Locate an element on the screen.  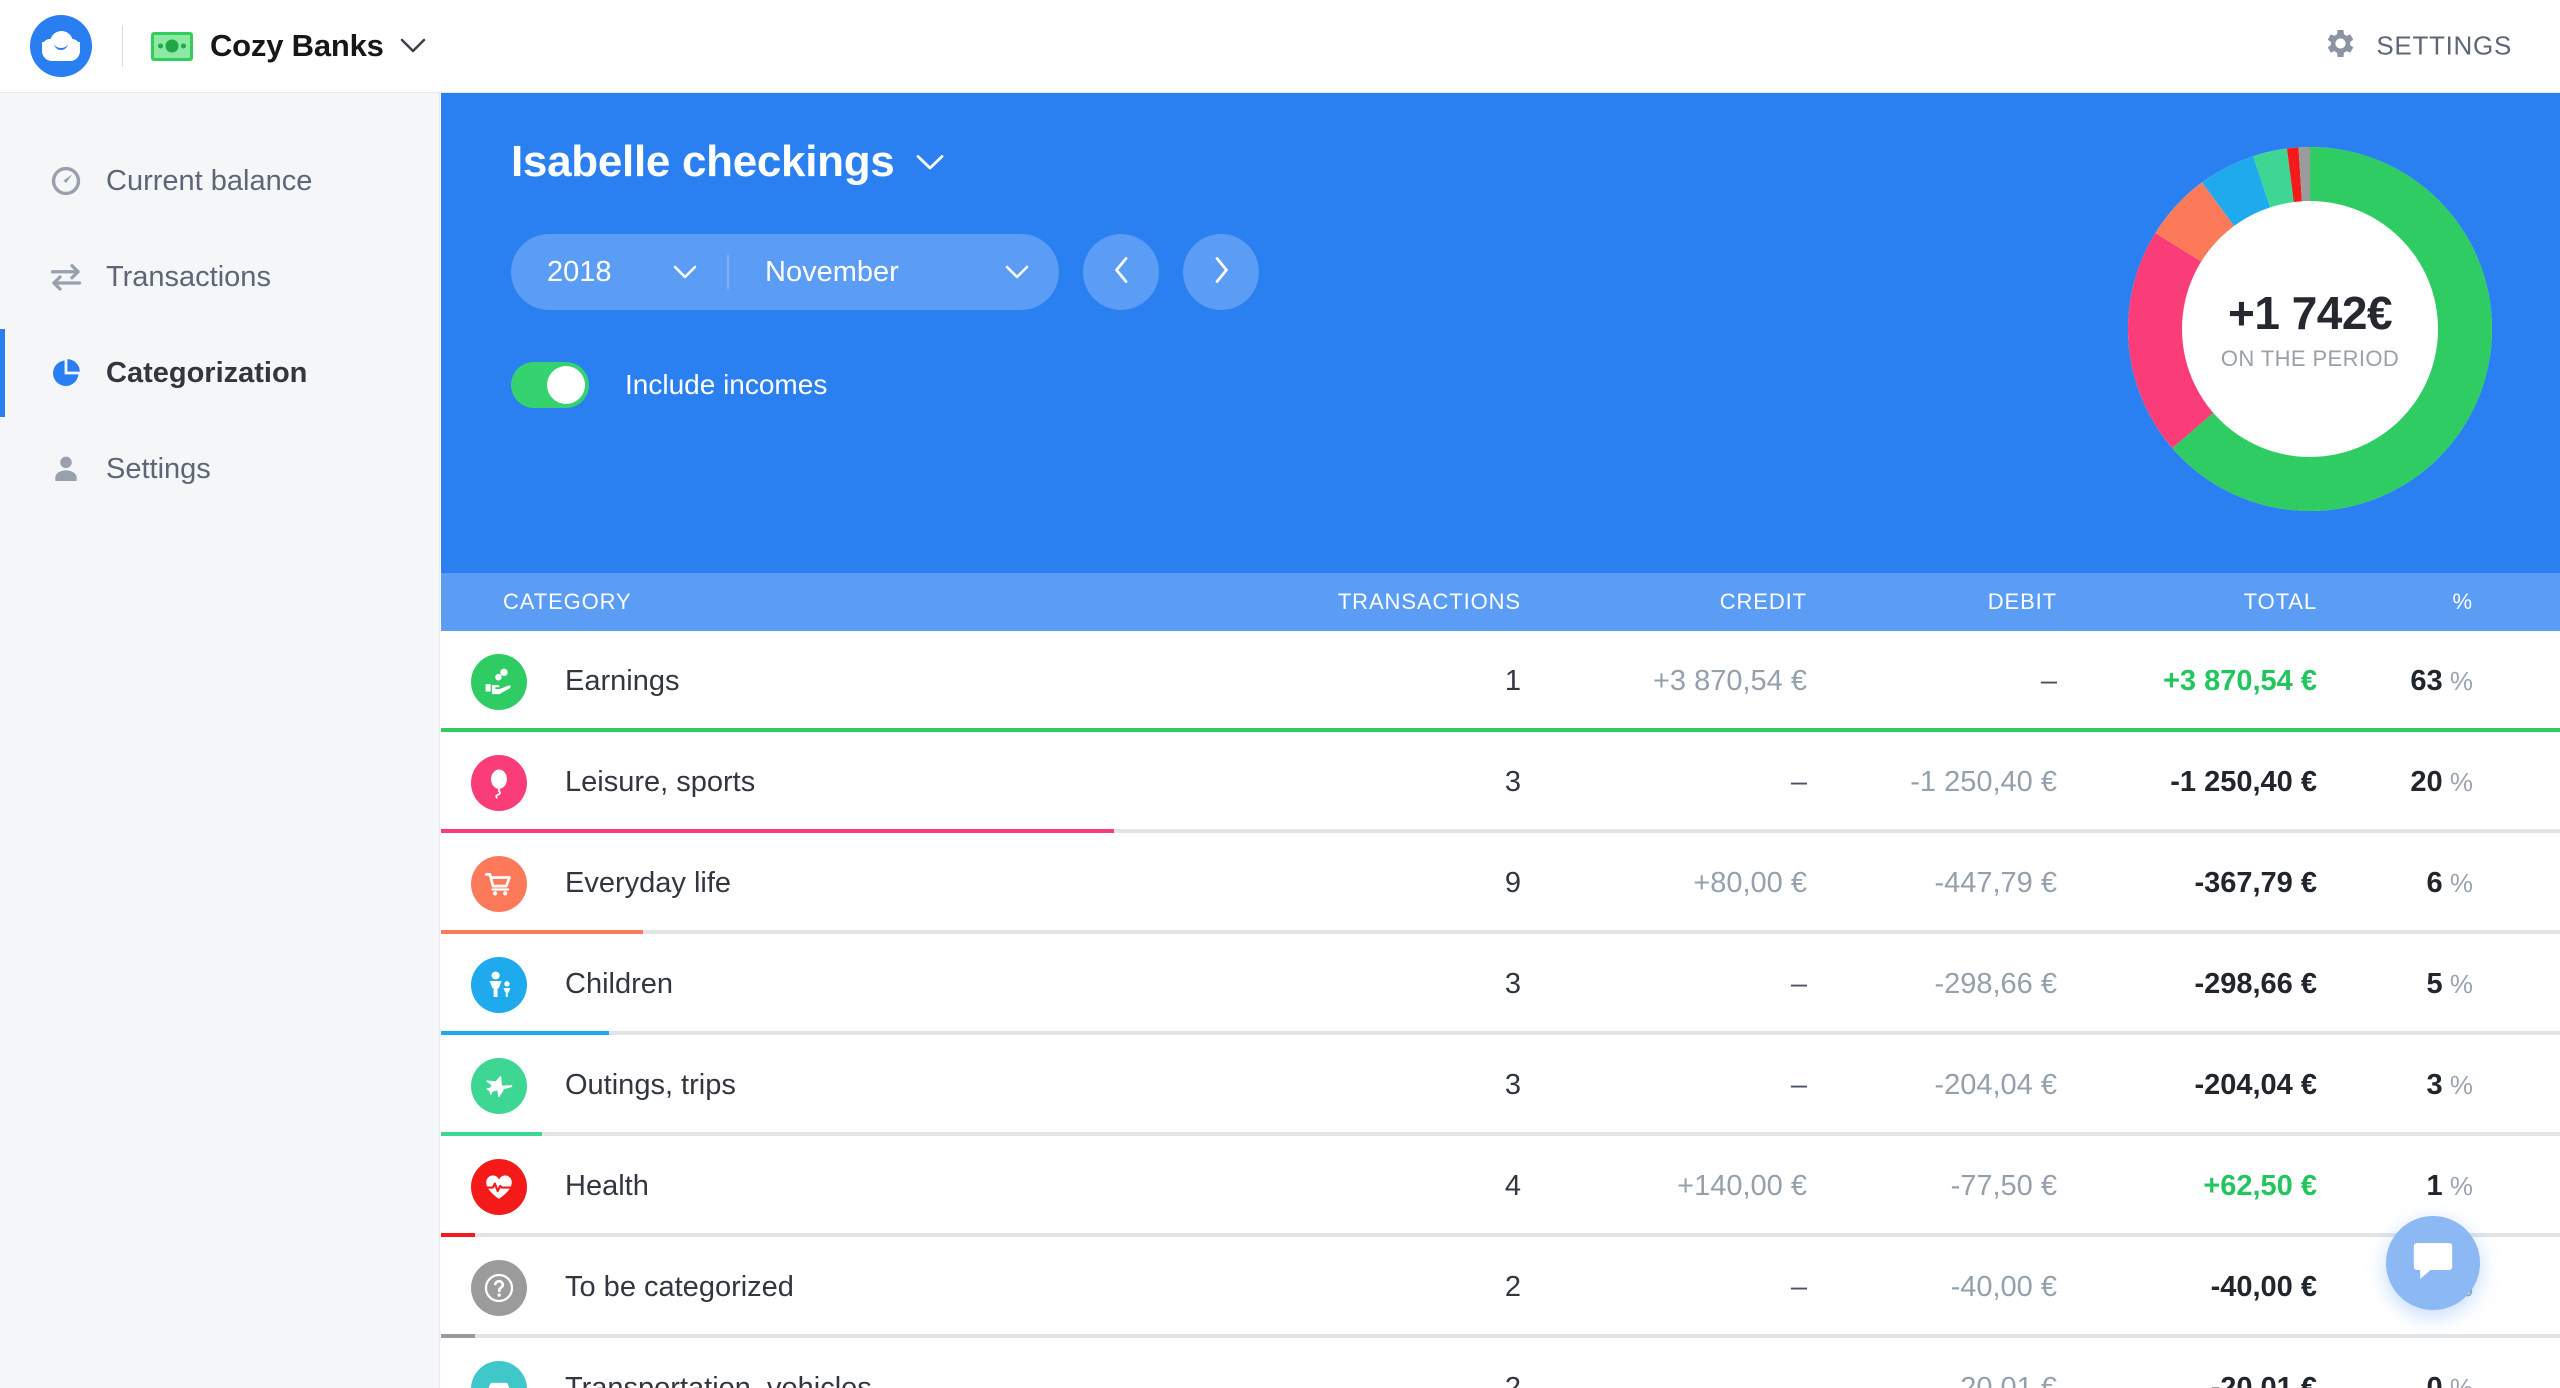
cell-percent: 63 % is located at coordinates (2417, 681).